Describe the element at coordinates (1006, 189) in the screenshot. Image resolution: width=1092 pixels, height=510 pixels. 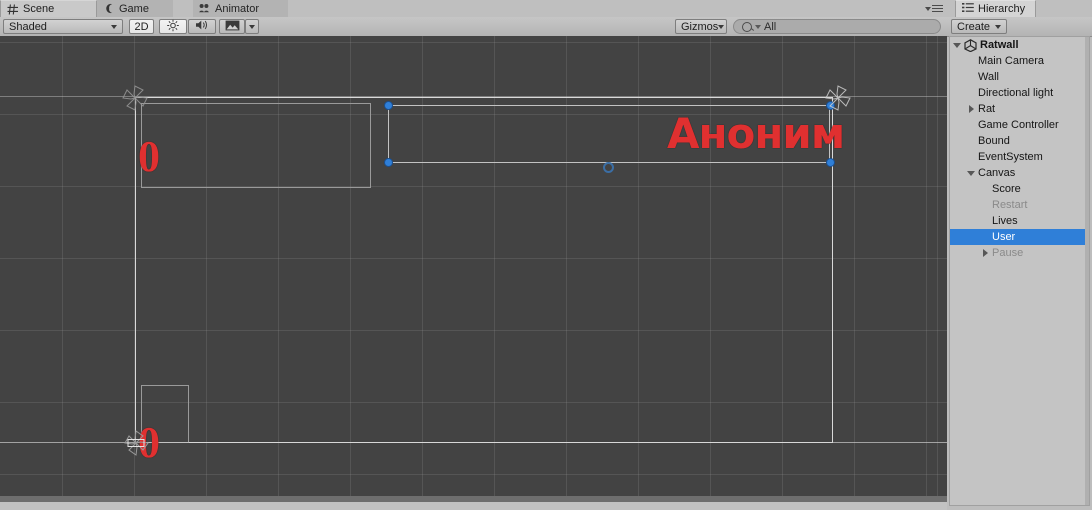
I see `hierarchy-item-label: Score` at that location.